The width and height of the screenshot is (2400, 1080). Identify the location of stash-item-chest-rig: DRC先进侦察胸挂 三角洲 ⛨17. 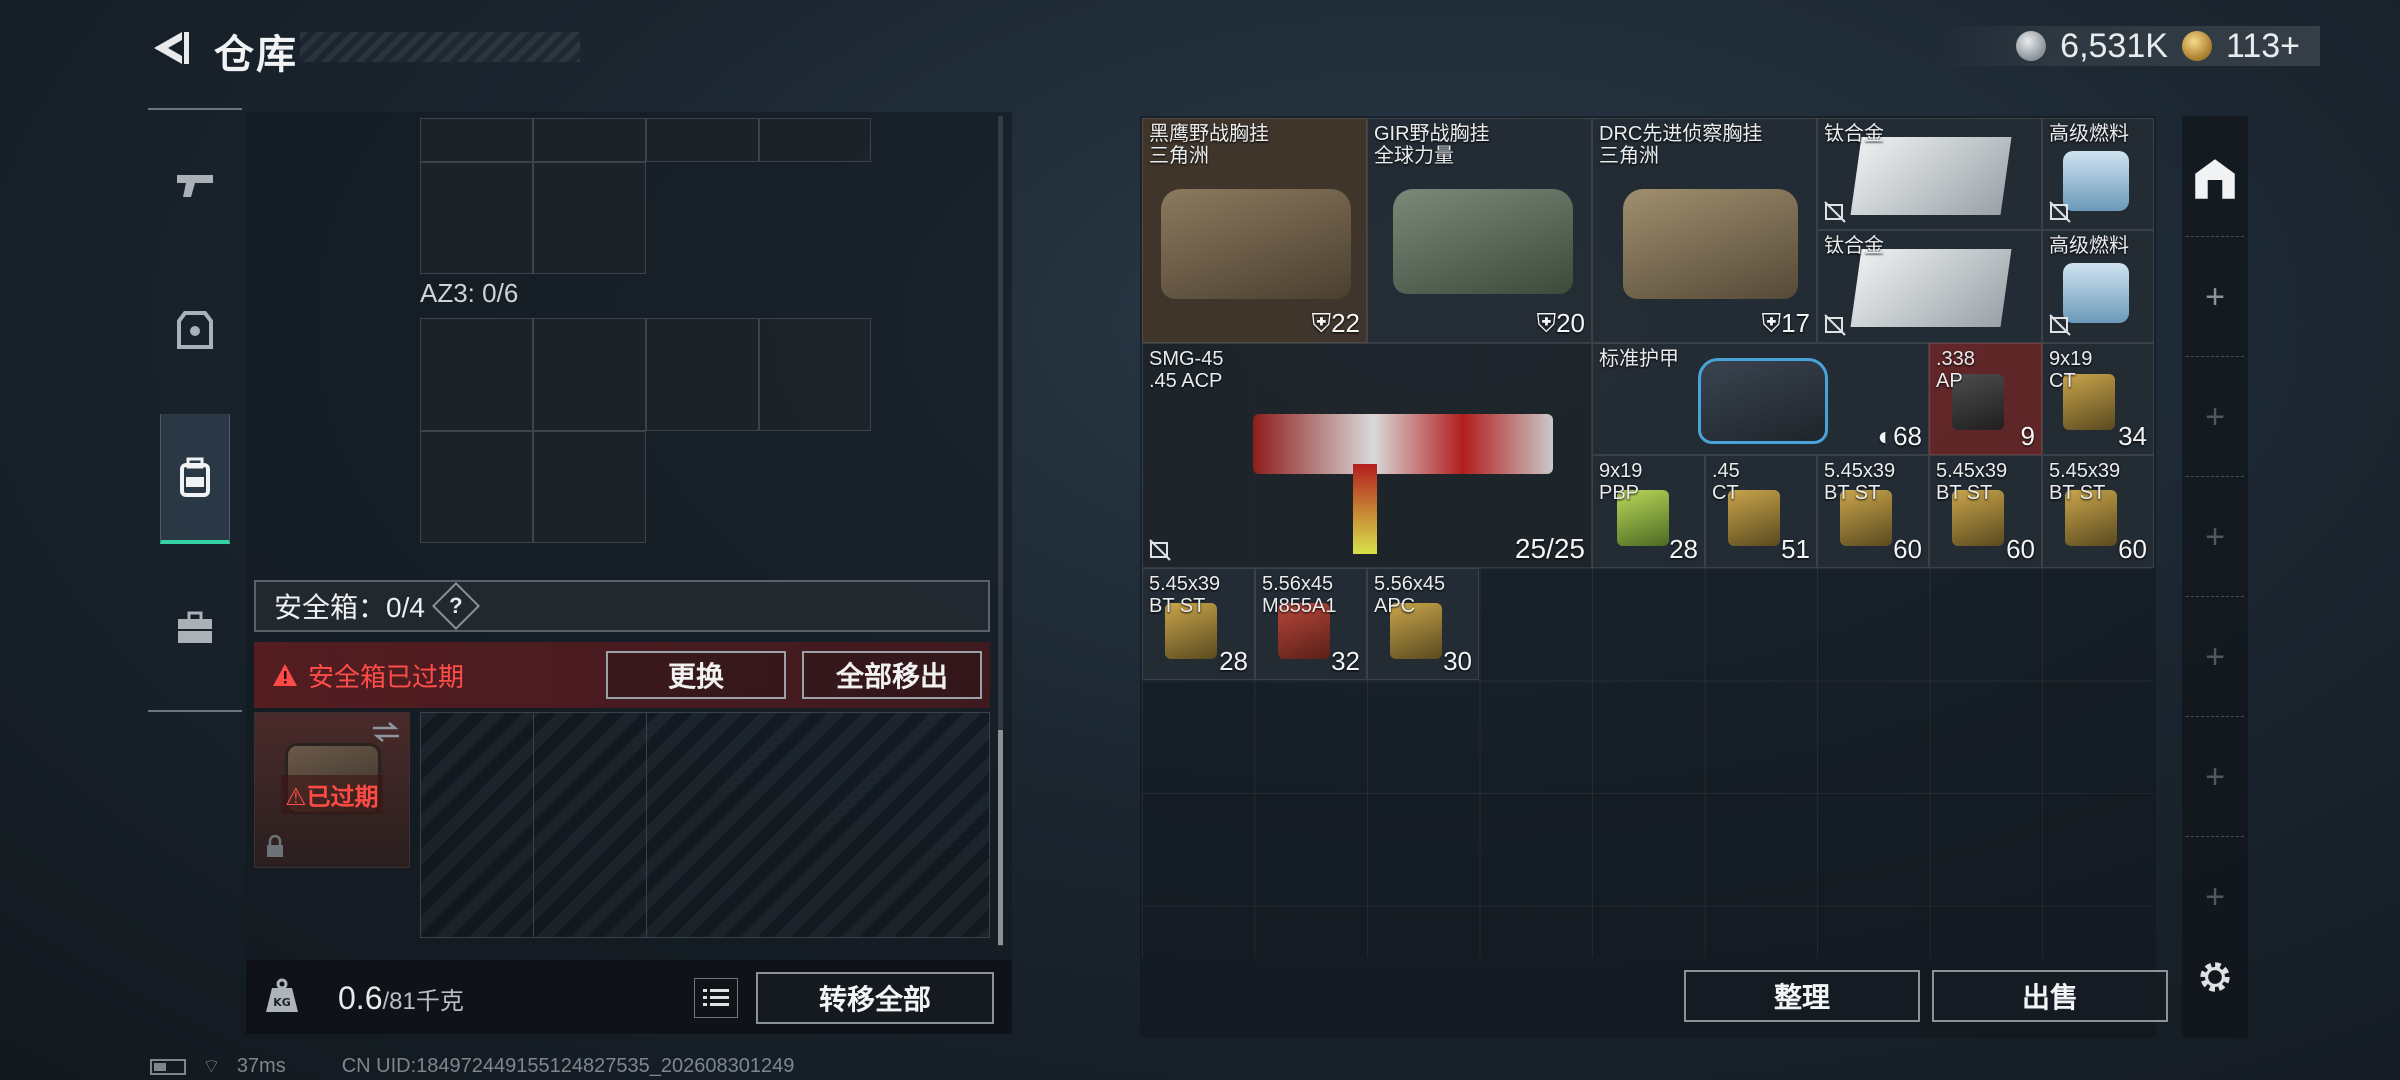
(1704, 230).